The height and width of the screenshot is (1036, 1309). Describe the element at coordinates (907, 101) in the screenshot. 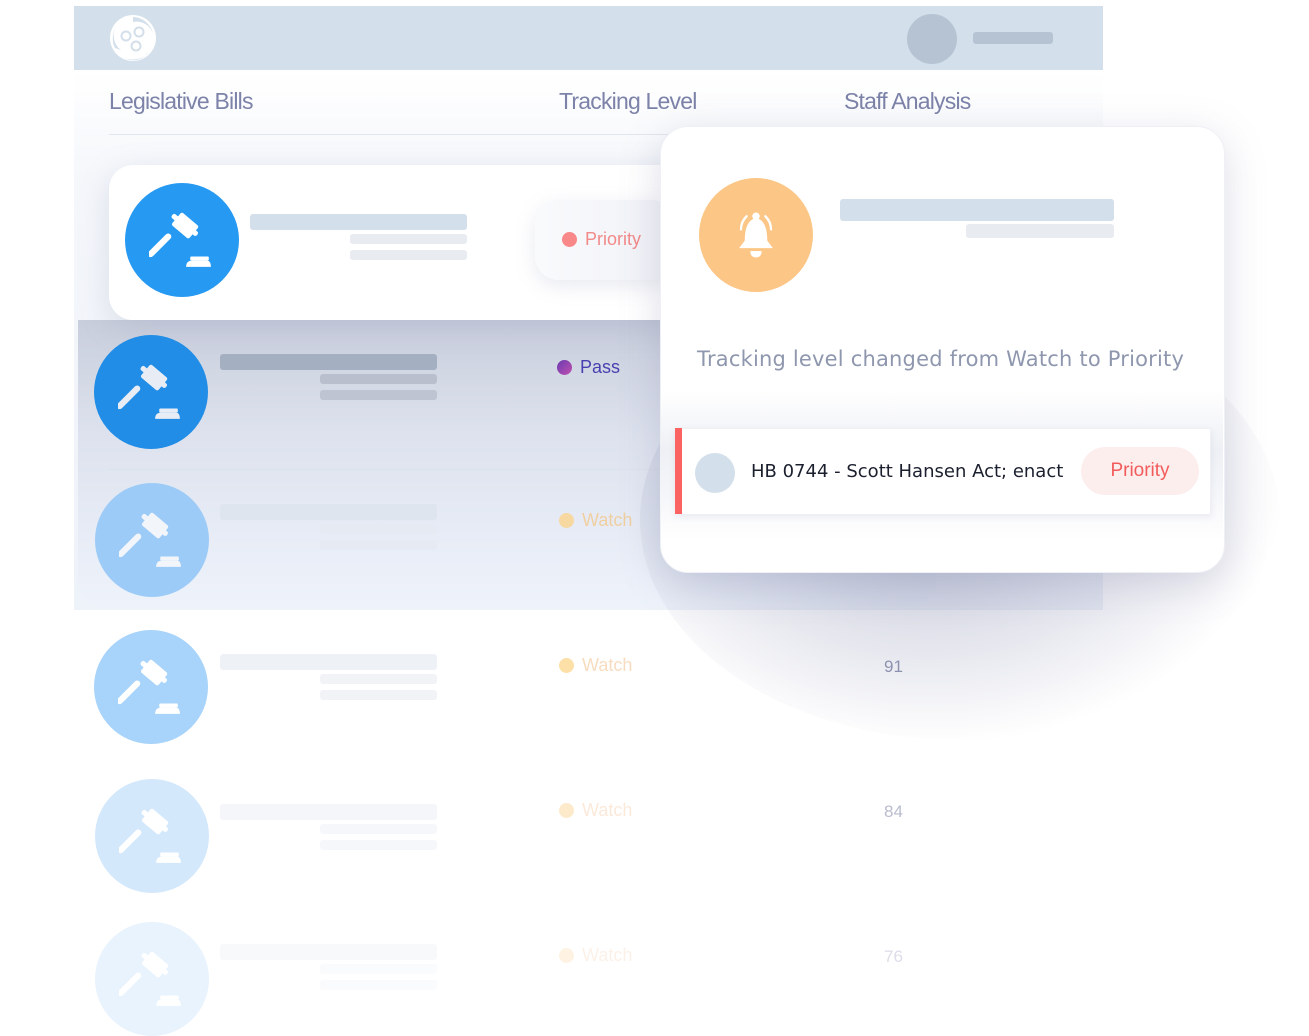

I see `column-header-staff-analysis: Staff Analysis` at that location.